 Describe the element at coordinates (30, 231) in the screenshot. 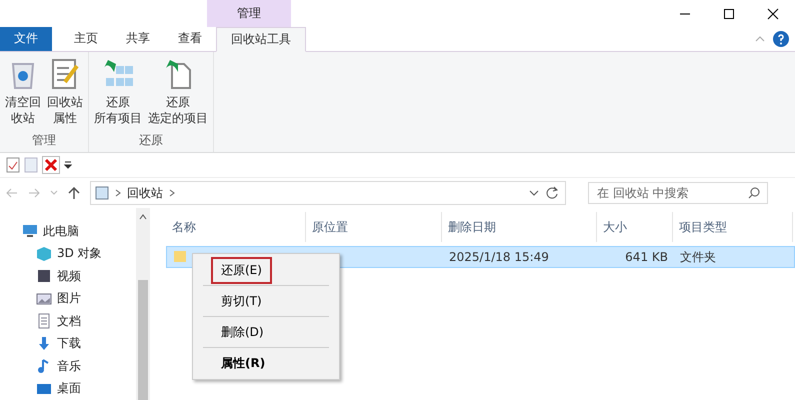

I see `computer-icon` at that location.